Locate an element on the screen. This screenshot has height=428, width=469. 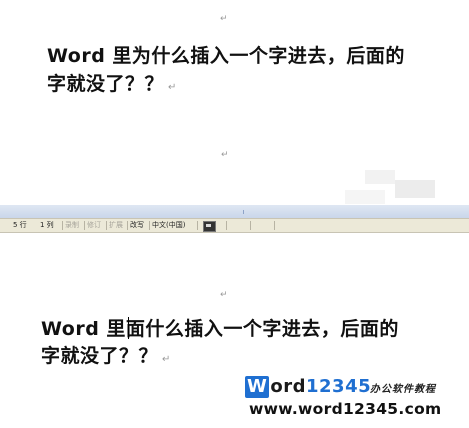
doc-text: Word 里为什么插入一个字进去，后面的 is located at coordinates (226, 56).